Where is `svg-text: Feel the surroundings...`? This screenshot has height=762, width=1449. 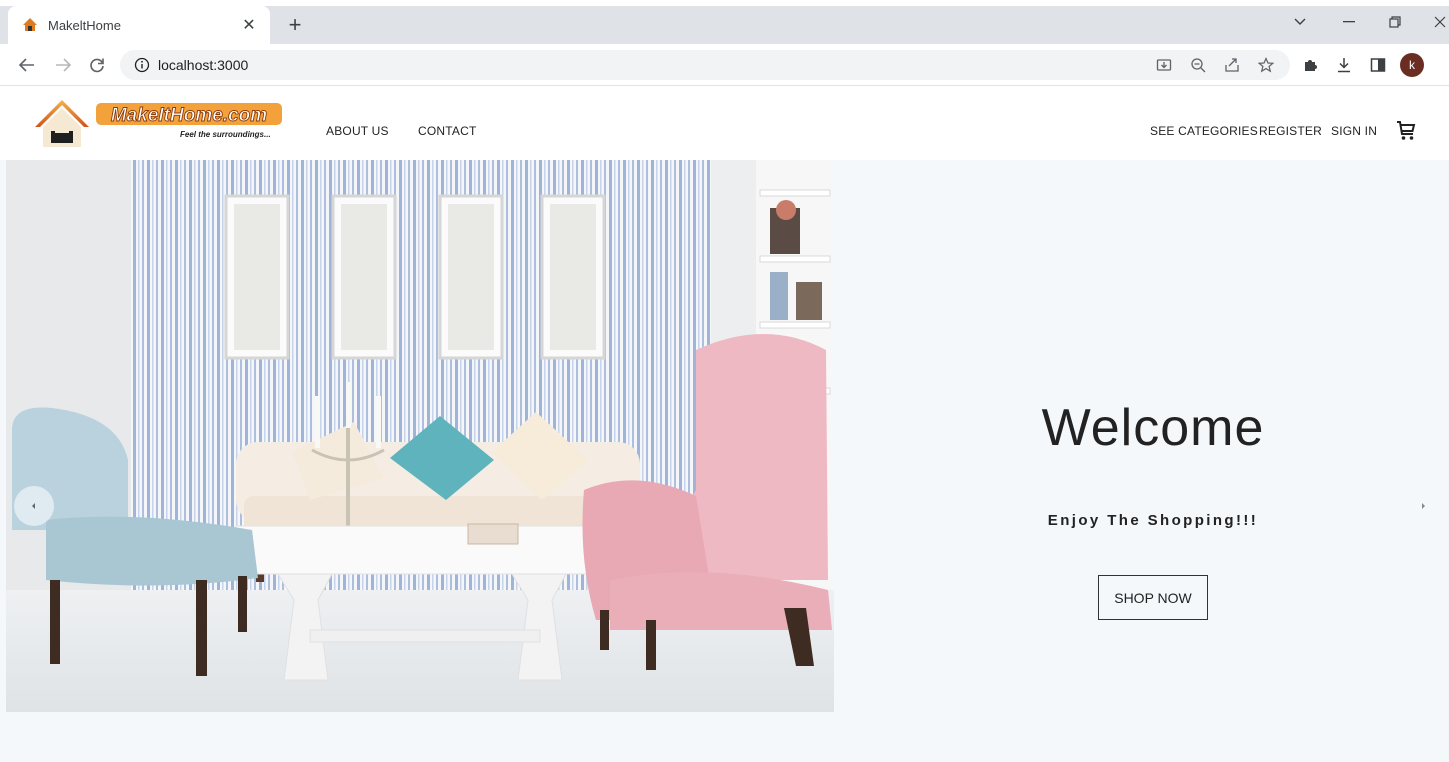 svg-text: Feel the surroundings... is located at coordinates (225, 134).